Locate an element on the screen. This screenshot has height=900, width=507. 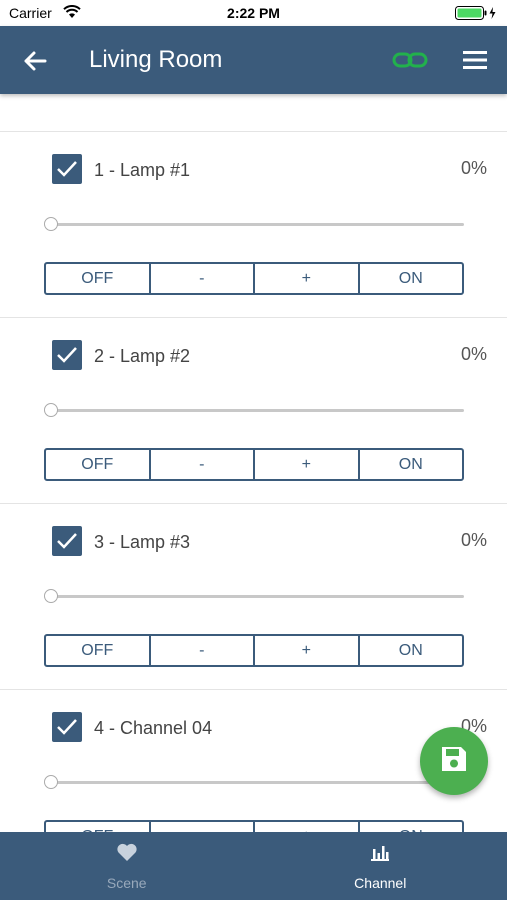
status-bar: Carrier 2:22 PM is located at coordinates (253, 13).